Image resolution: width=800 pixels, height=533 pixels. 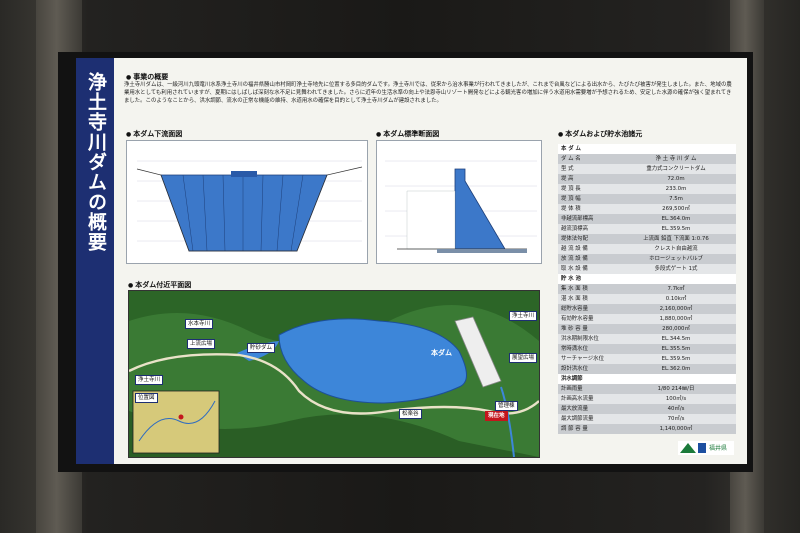 I want to click on spec-key: 非越流部標高, so click(x=577, y=219).